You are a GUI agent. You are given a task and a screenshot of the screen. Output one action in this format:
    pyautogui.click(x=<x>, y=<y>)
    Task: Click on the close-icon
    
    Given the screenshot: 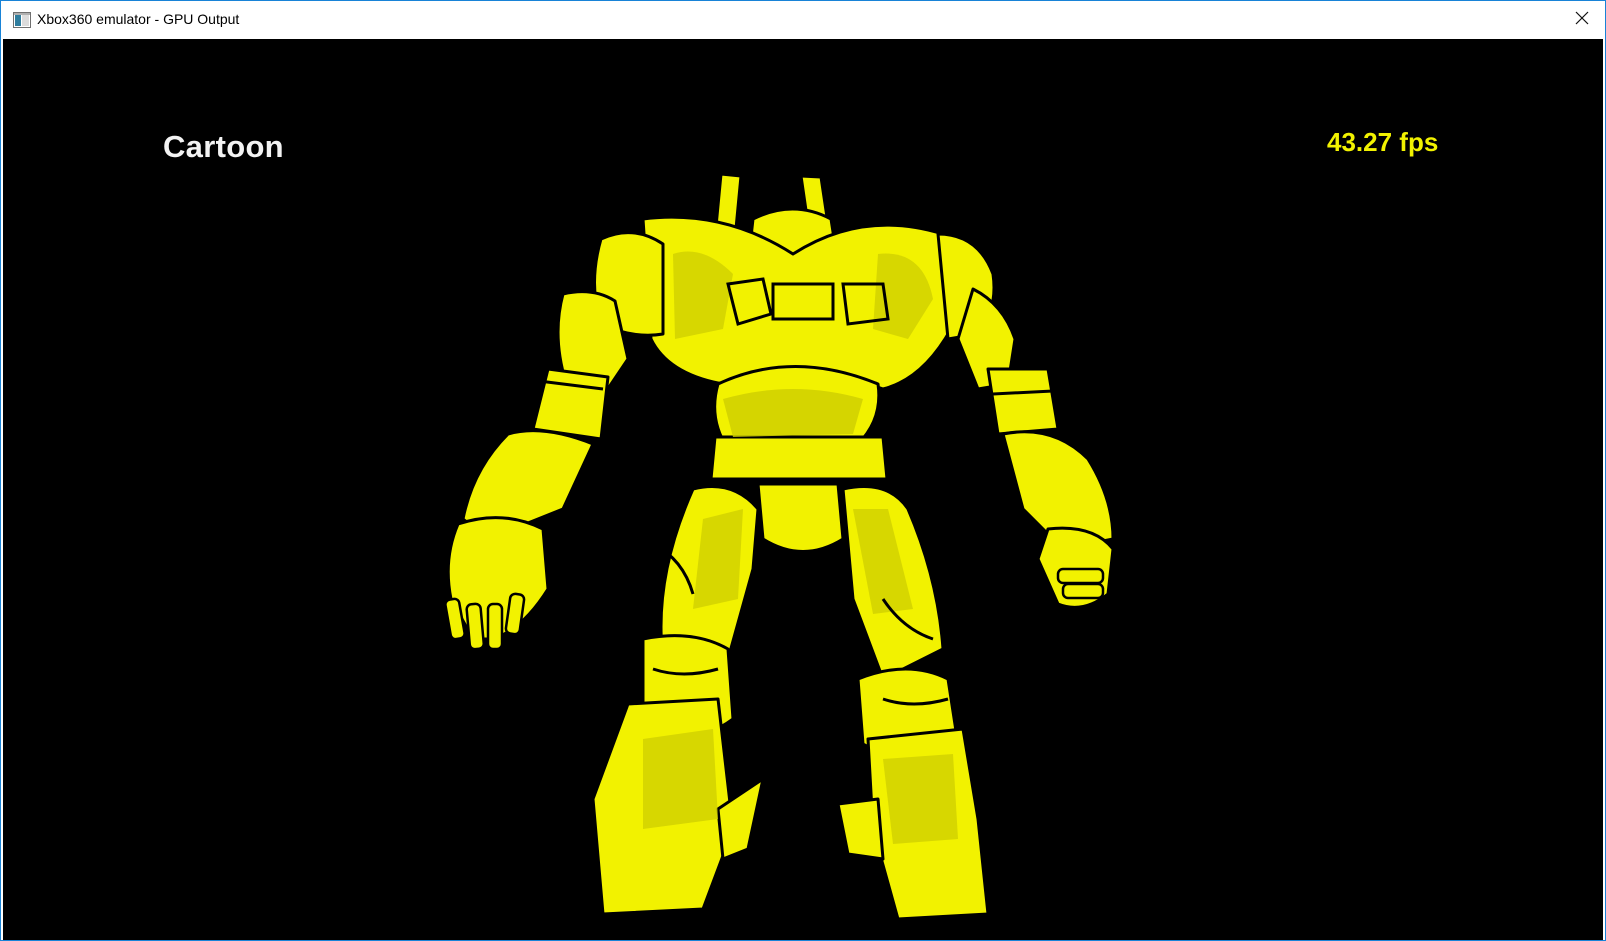 What is the action you would take?
    pyautogui.click(x=1582, y=20)
    